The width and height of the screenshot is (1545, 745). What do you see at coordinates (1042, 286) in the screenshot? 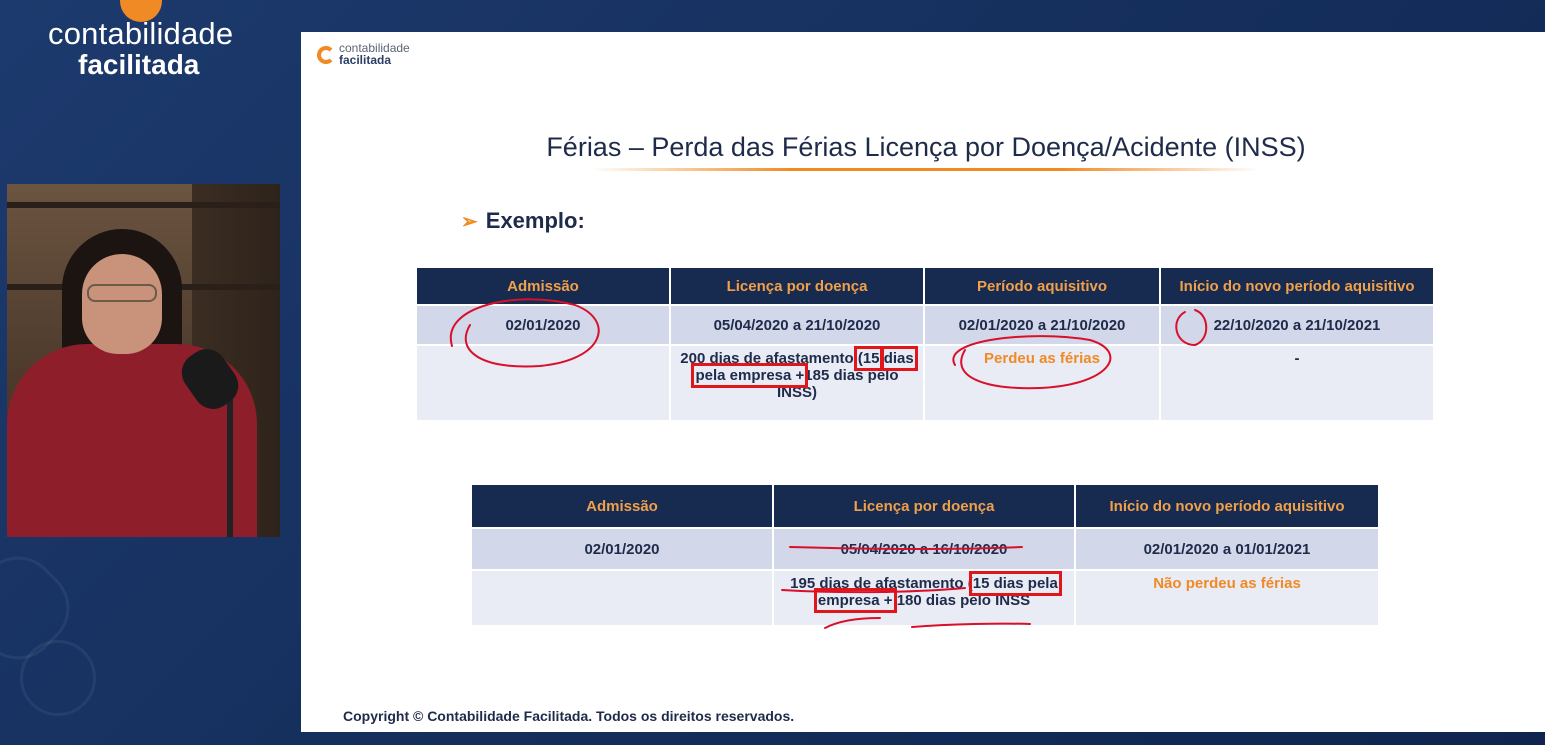
I see `table-header-cell: Período aquisitivo` at bounding box center [1042, 286].